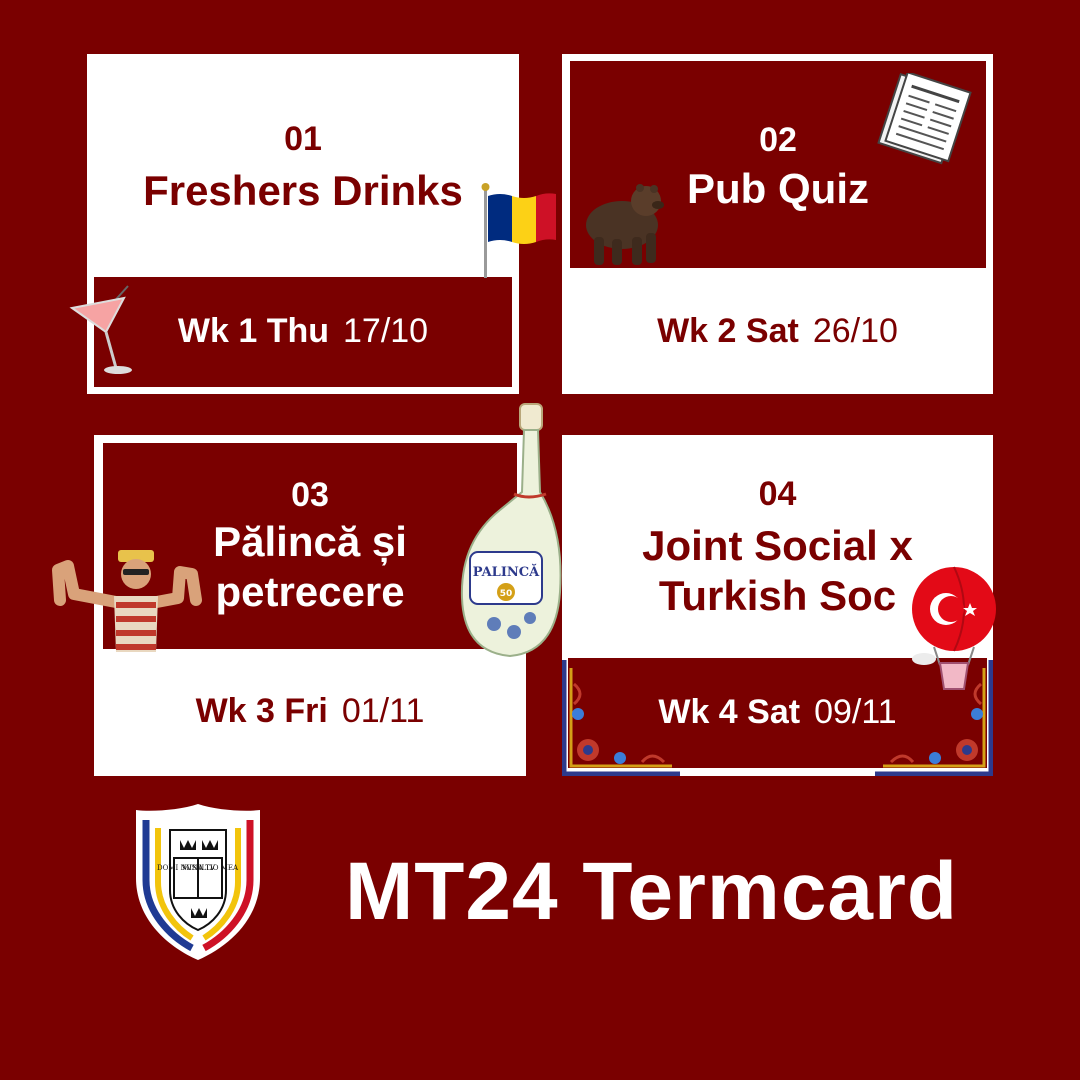 The image size is (1080, 1080). I want to click on bottle-label: PALINCĂ, so click(506, 571).